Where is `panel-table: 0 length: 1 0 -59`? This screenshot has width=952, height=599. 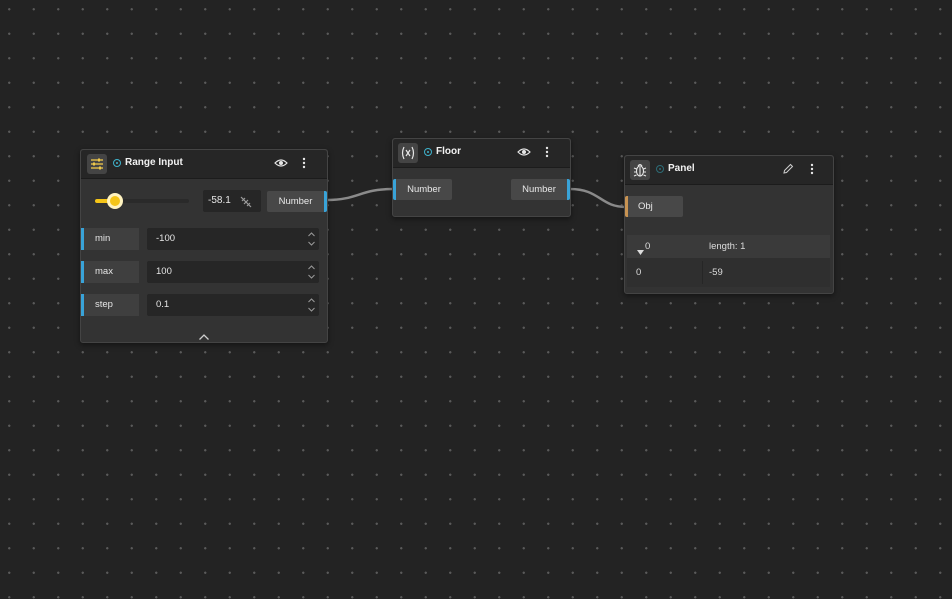 panel-table: 0 length: 1 0 -59 is located at coordinates (728, 261).